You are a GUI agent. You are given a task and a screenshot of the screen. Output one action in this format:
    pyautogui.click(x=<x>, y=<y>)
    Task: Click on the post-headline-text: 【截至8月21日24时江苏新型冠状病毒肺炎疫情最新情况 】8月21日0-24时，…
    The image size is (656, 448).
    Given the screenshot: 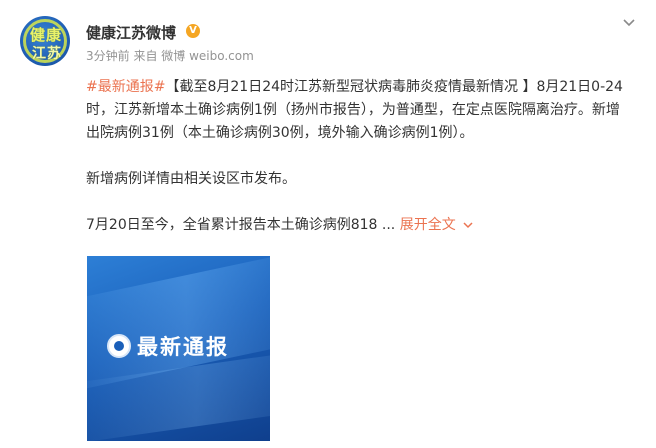 What is the action you would take?
    pyautogui.click(x=354, y=110)
    